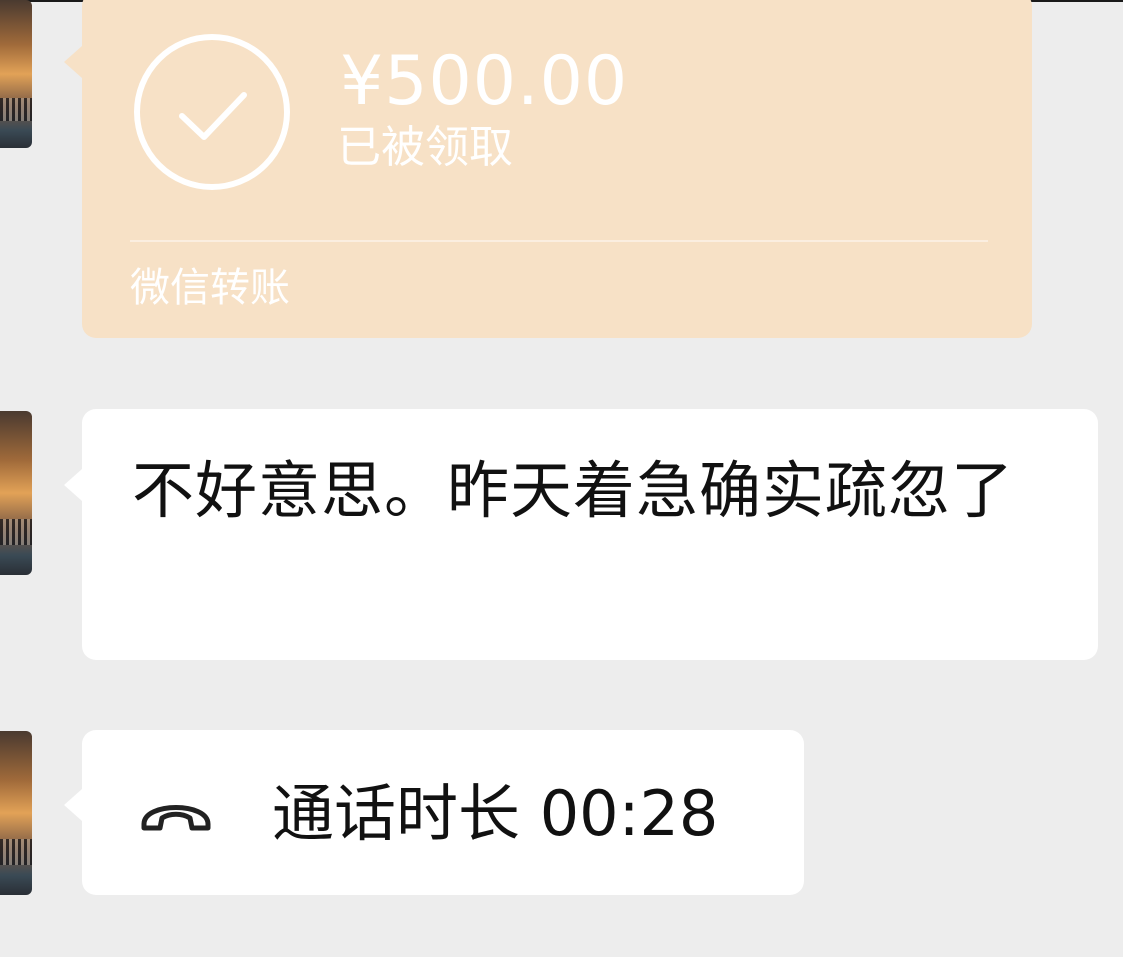 This screenshot has width=1125, height=957. Describe the element at coordinates (484, 81) in the screenshot. I see `transfer-amount: ¥500.00` at that location.